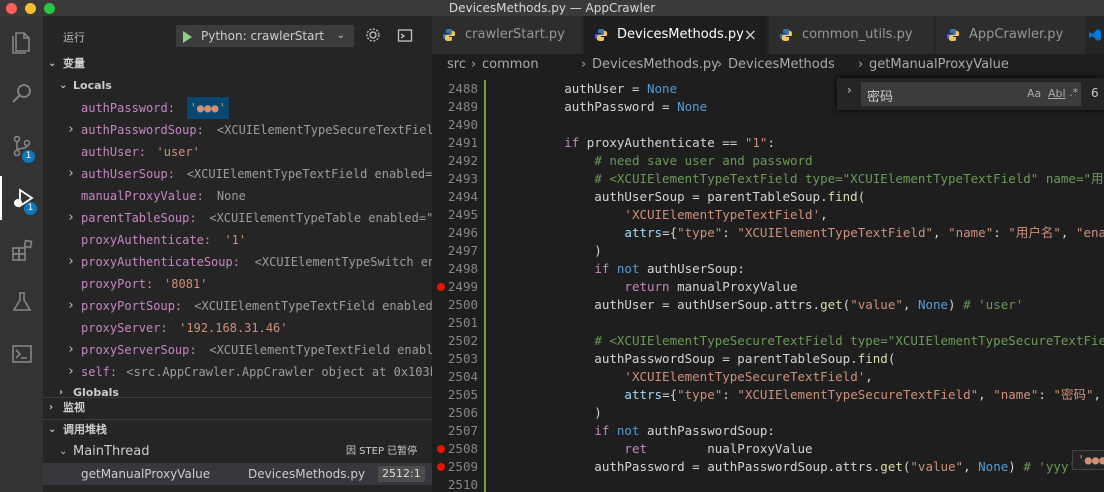 This screenshot has height=492, width=1104. Describe the element at coordinates (462, 196) in the screenshot. I see `line-number: 2494` at that location.